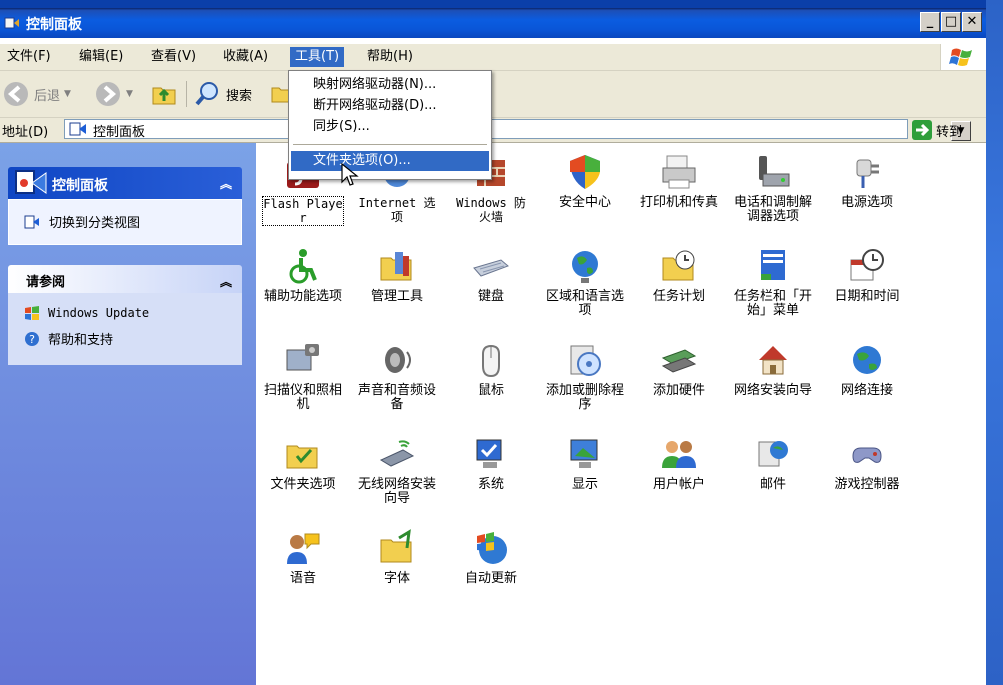 The image size is (1003, 685). Describe the element at coordinates (99, 313) in the screenshot. I see `windows-update-label: Windows Update` at that location.